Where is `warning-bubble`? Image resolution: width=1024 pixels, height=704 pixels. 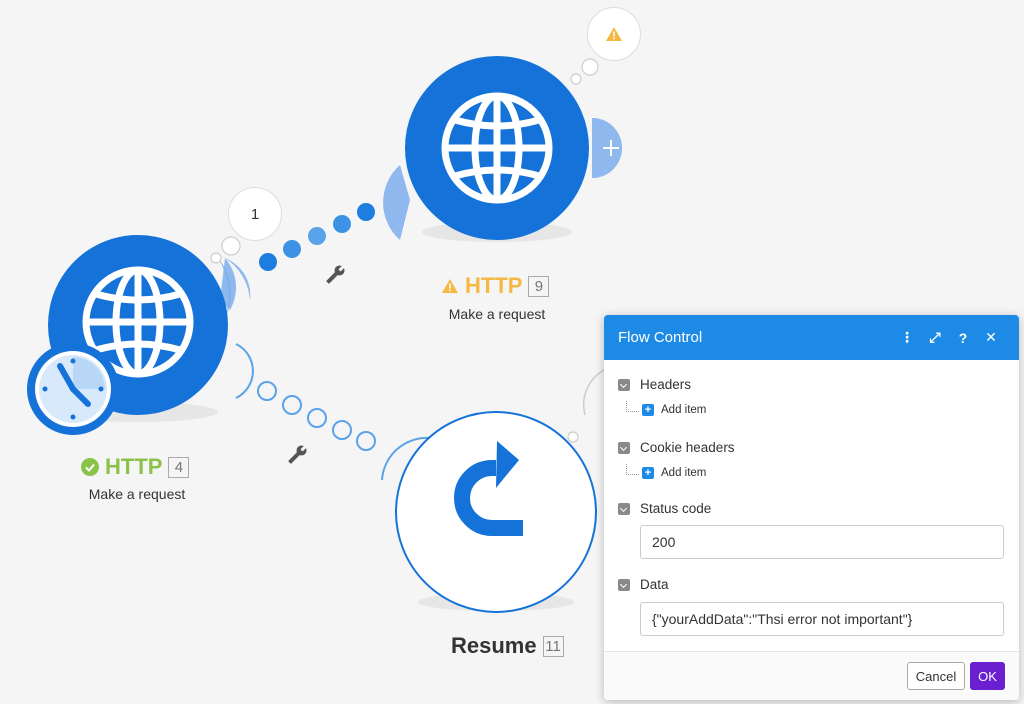 warning-bubble is located at coordinates (614, 34).